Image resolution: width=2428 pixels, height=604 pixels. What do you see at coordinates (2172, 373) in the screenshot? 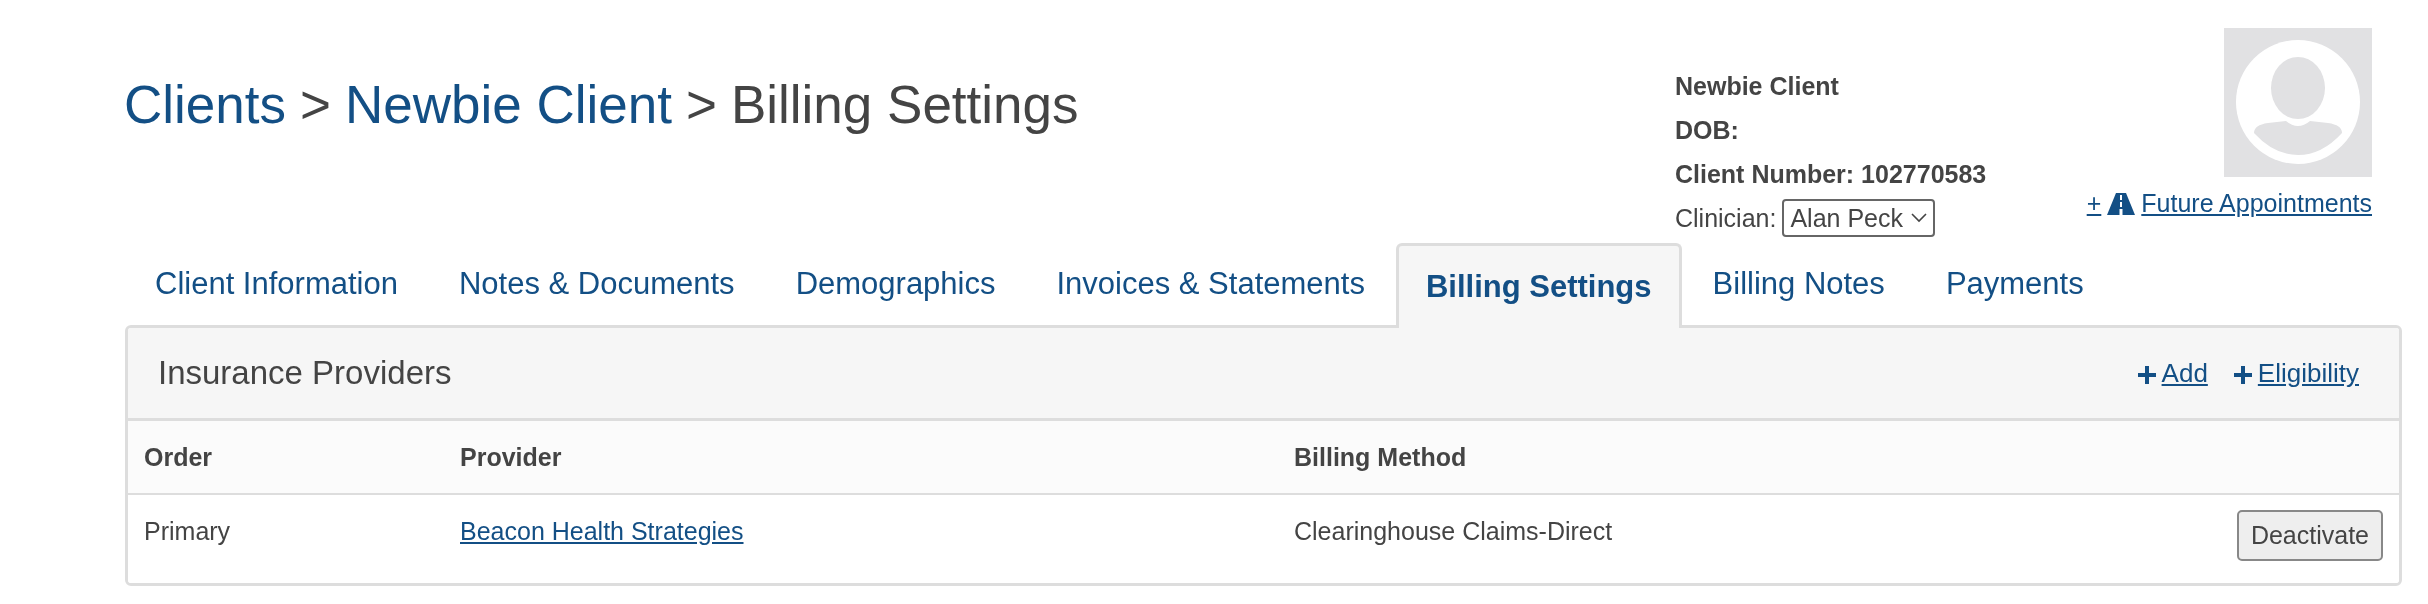
I see `action-link: Add` at bounding box center [2172, 373].